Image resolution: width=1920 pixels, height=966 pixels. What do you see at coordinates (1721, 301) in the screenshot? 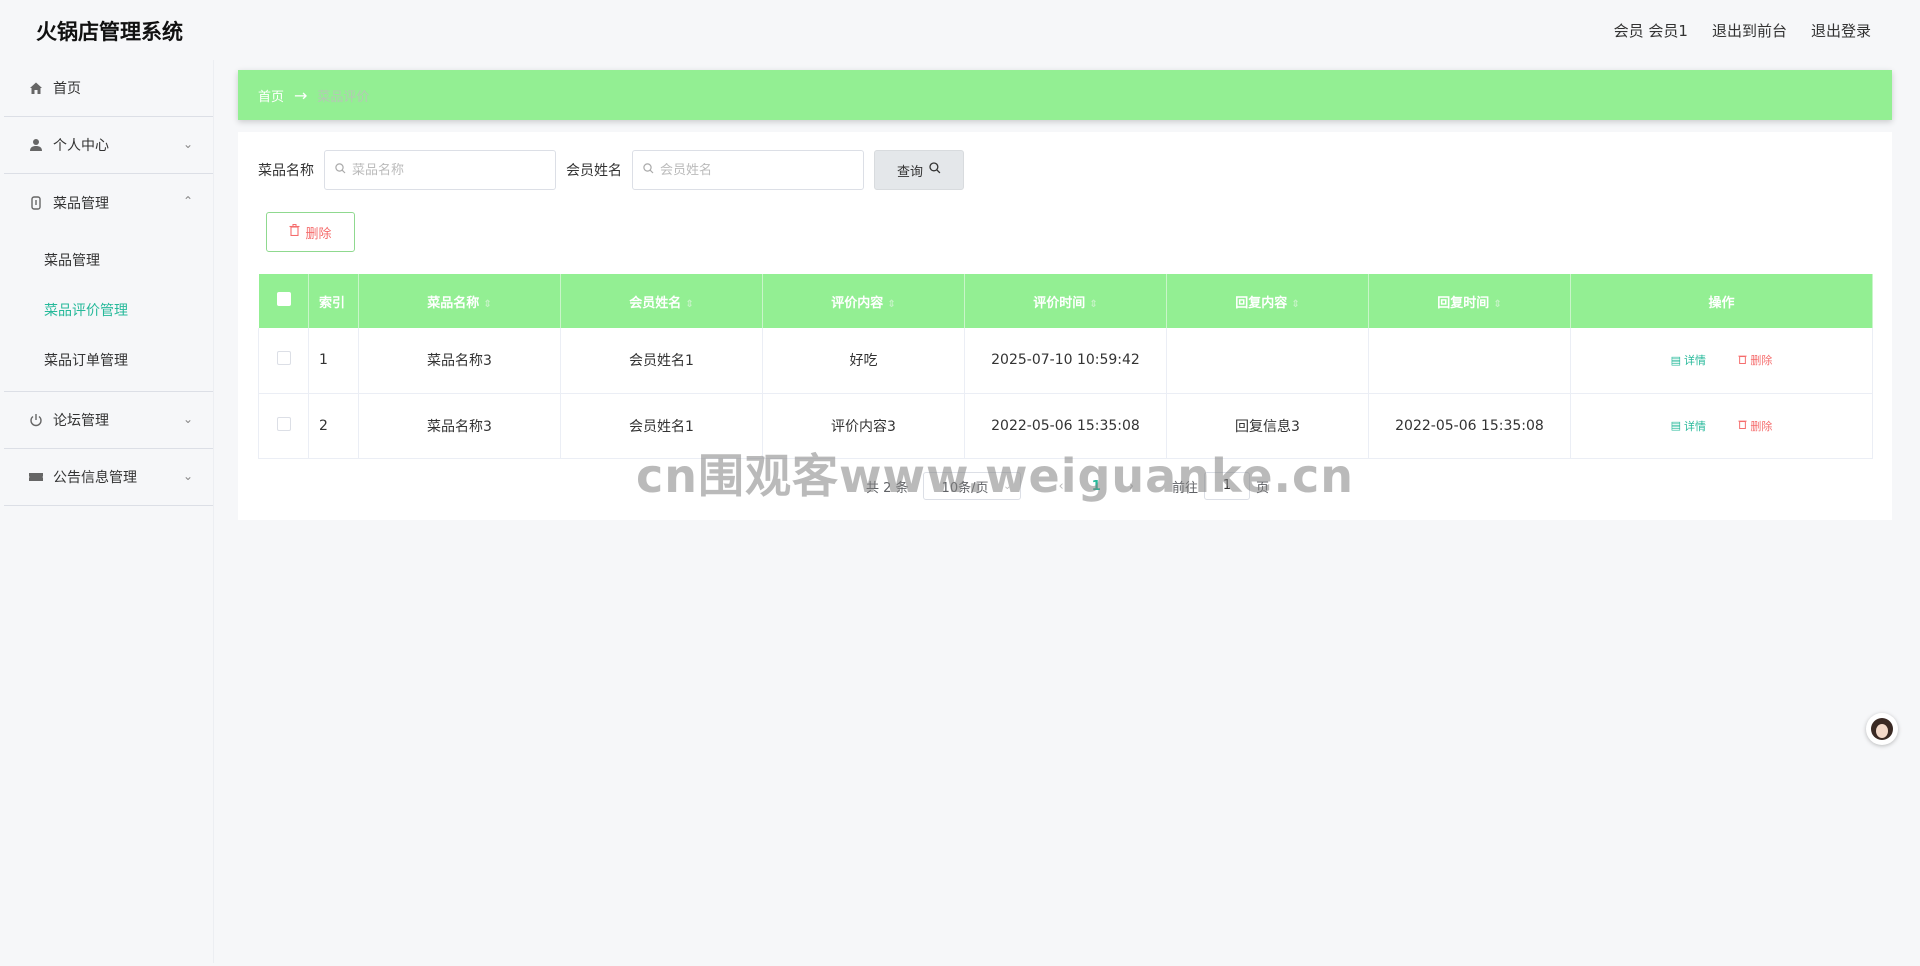
I see `col-actions: 操作` at bounding box center [1721, 301].